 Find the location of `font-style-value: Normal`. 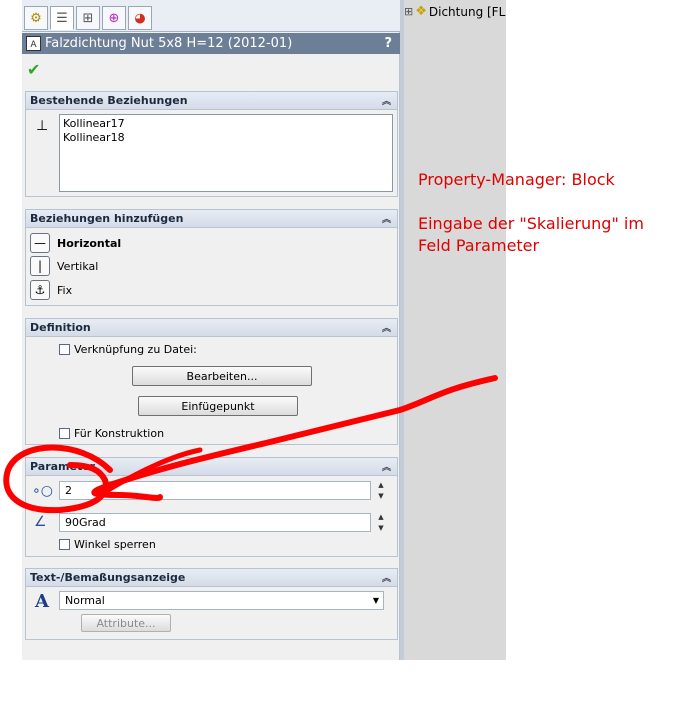

font-style-value: Normal is located at coordinates (85, 600).